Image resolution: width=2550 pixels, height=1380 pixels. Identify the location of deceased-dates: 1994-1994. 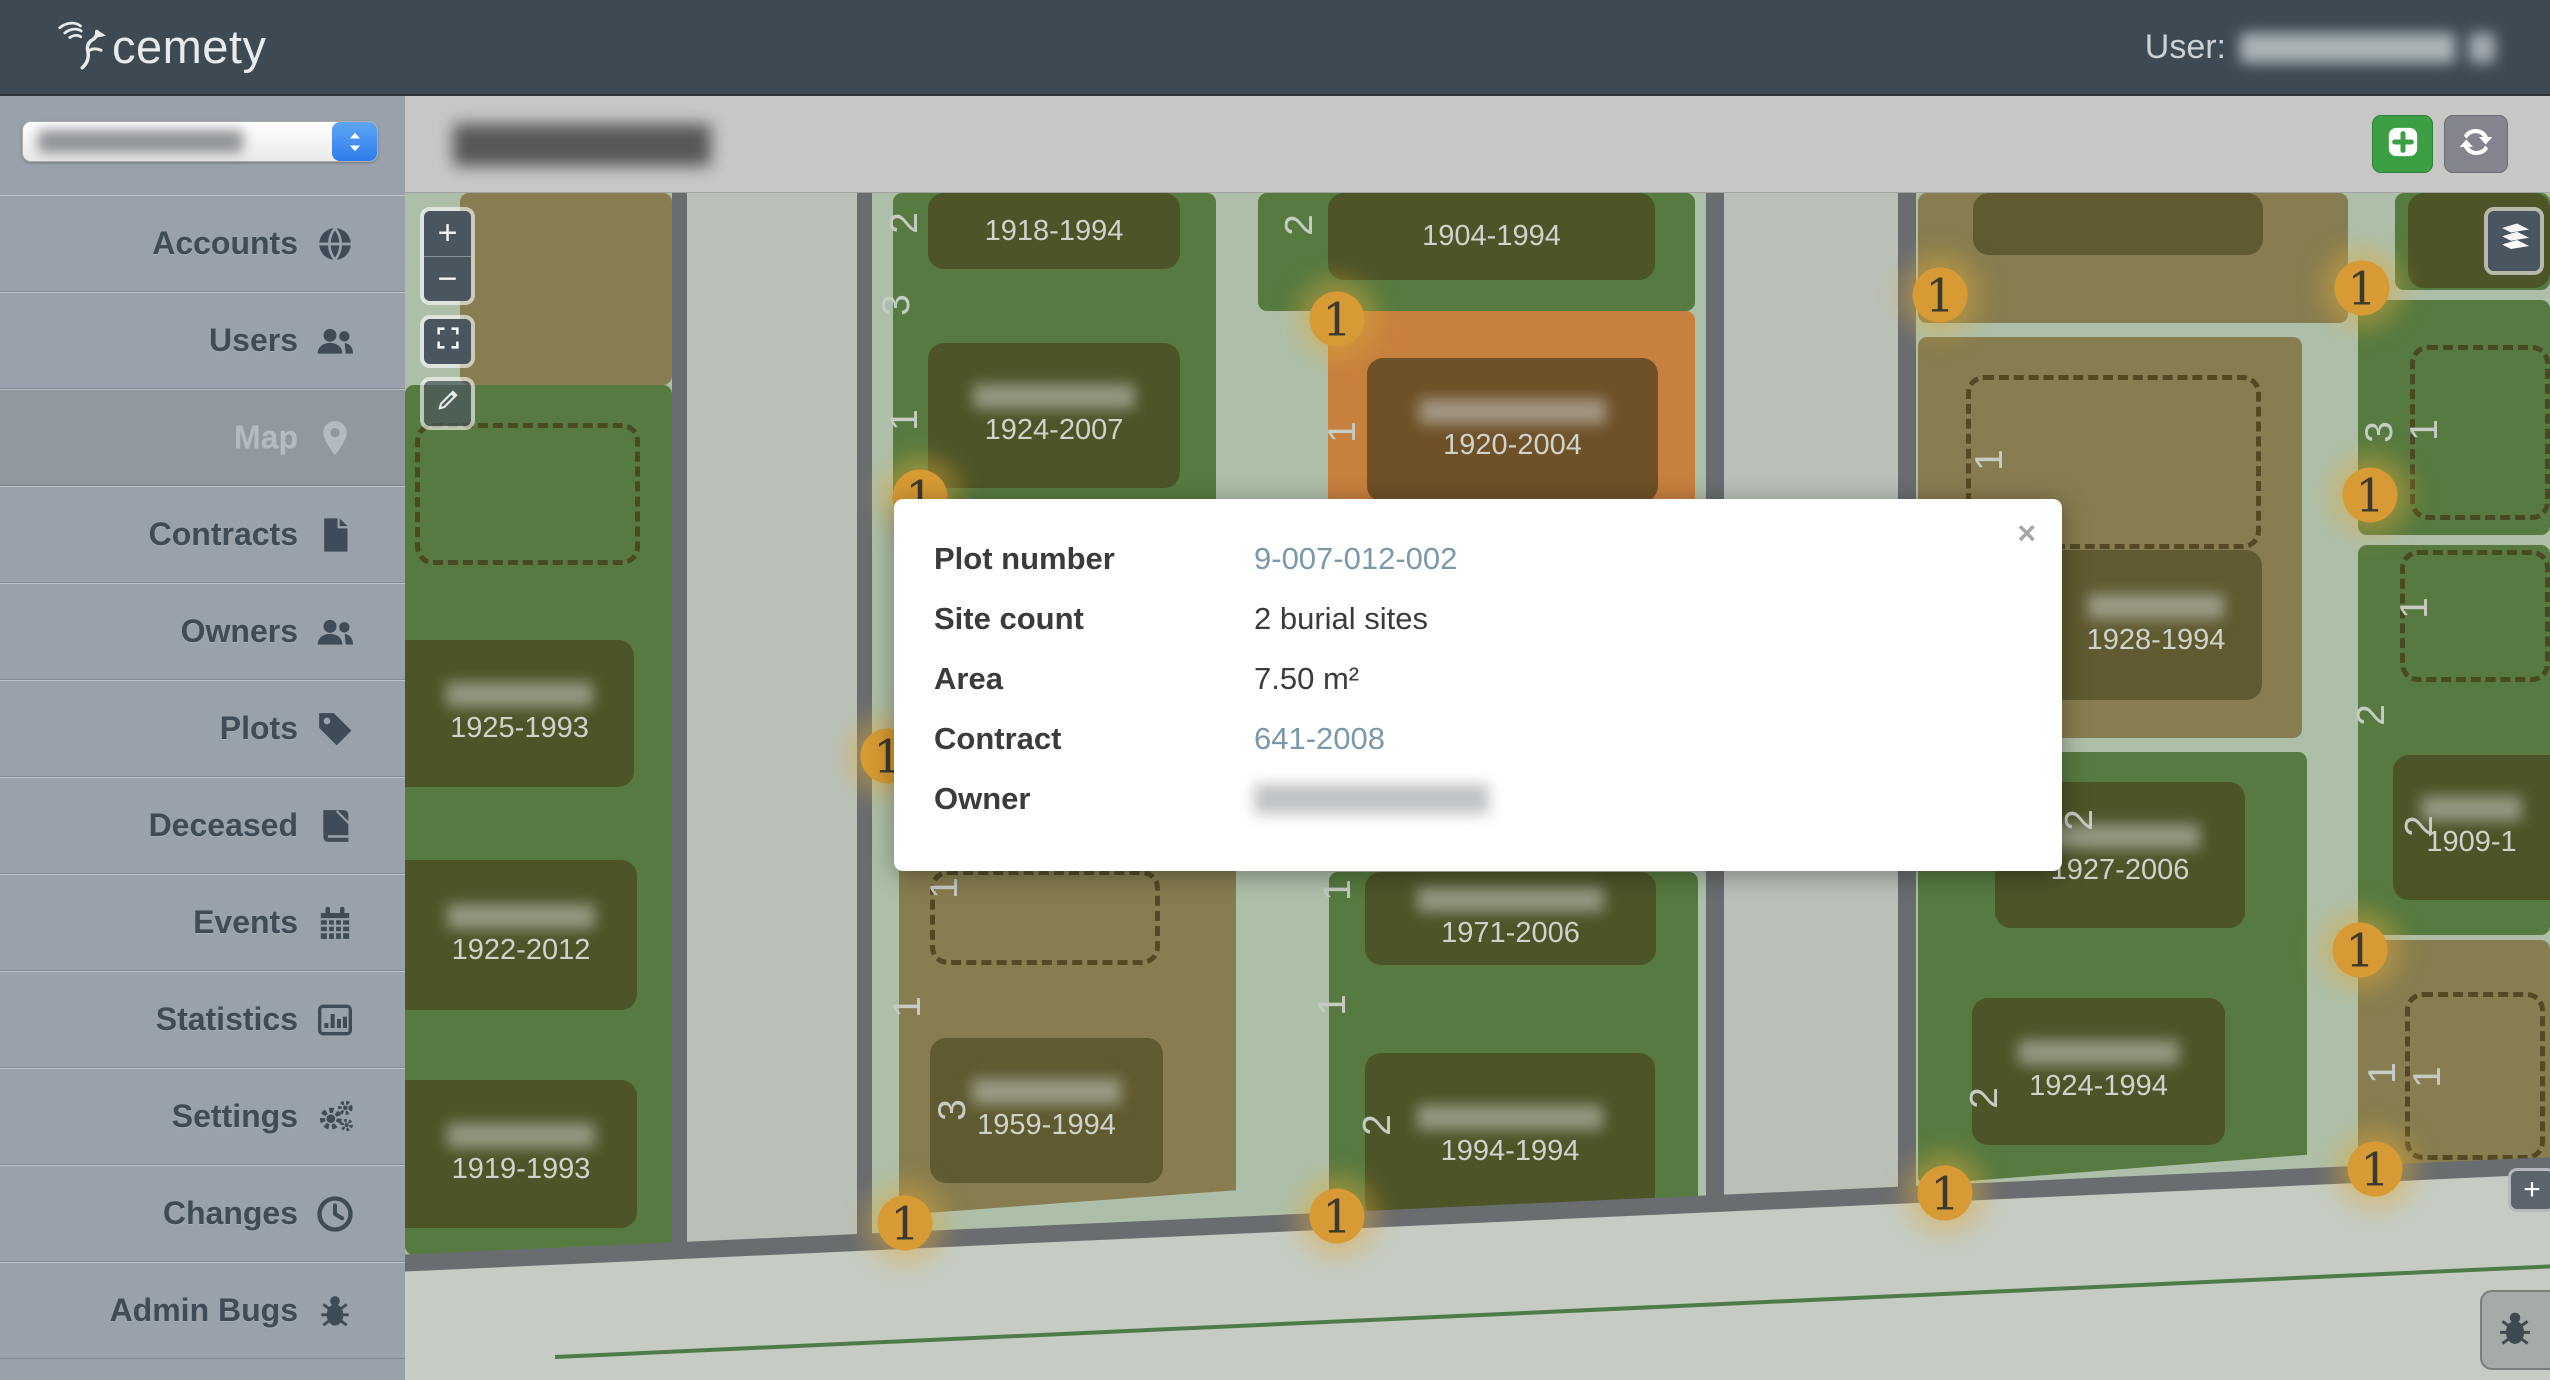
(1510, 1150).